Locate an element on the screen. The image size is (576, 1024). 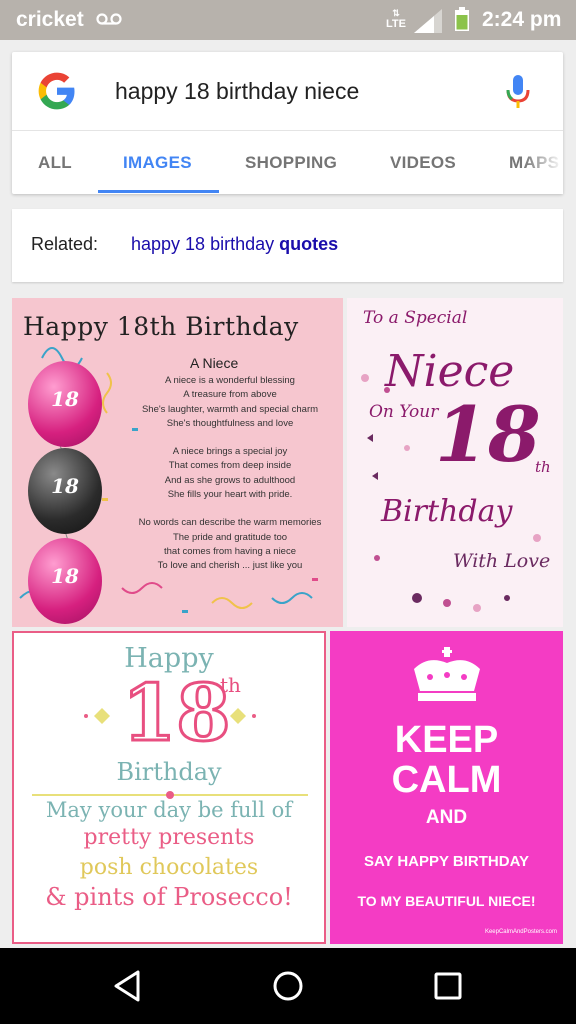
card4-line4: SAY HAPPY BIRTHDAY is located at coordinates (446, 861).